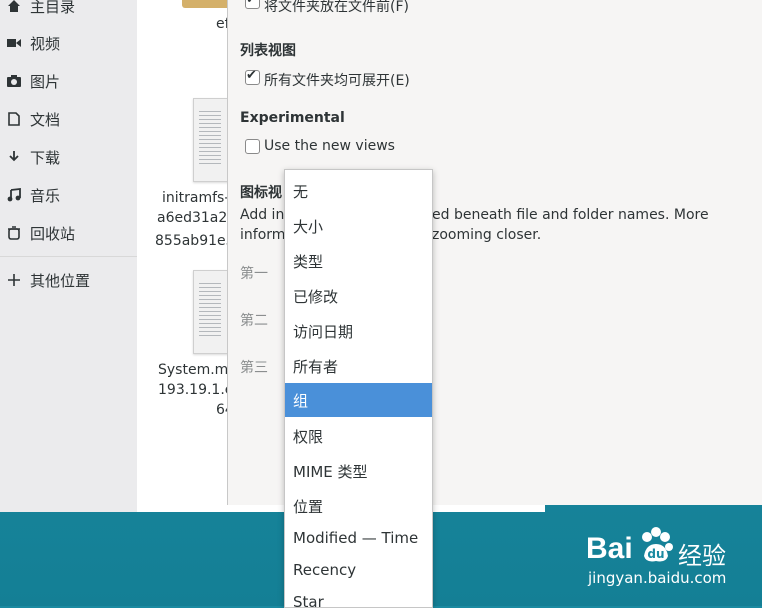 This screenshot has width=762, height=608. Describe the element at coordinates (329, 146) in the screenshot. I see `new-views-label: Use the new views` at that location.